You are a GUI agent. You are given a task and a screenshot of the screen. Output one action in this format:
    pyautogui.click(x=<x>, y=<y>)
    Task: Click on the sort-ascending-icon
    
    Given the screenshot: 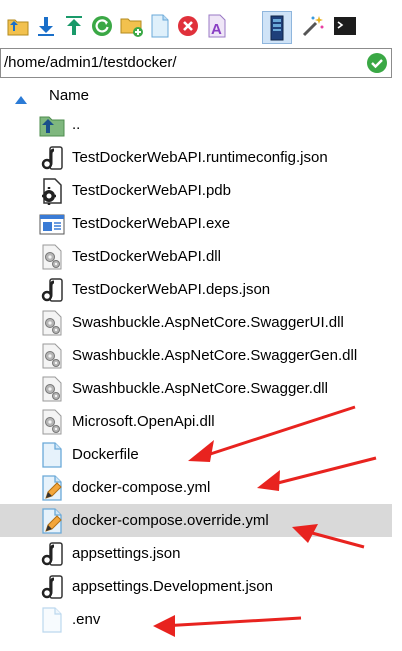 What is the action you would take?
    pyautogui.click(x=21, y=100)
    